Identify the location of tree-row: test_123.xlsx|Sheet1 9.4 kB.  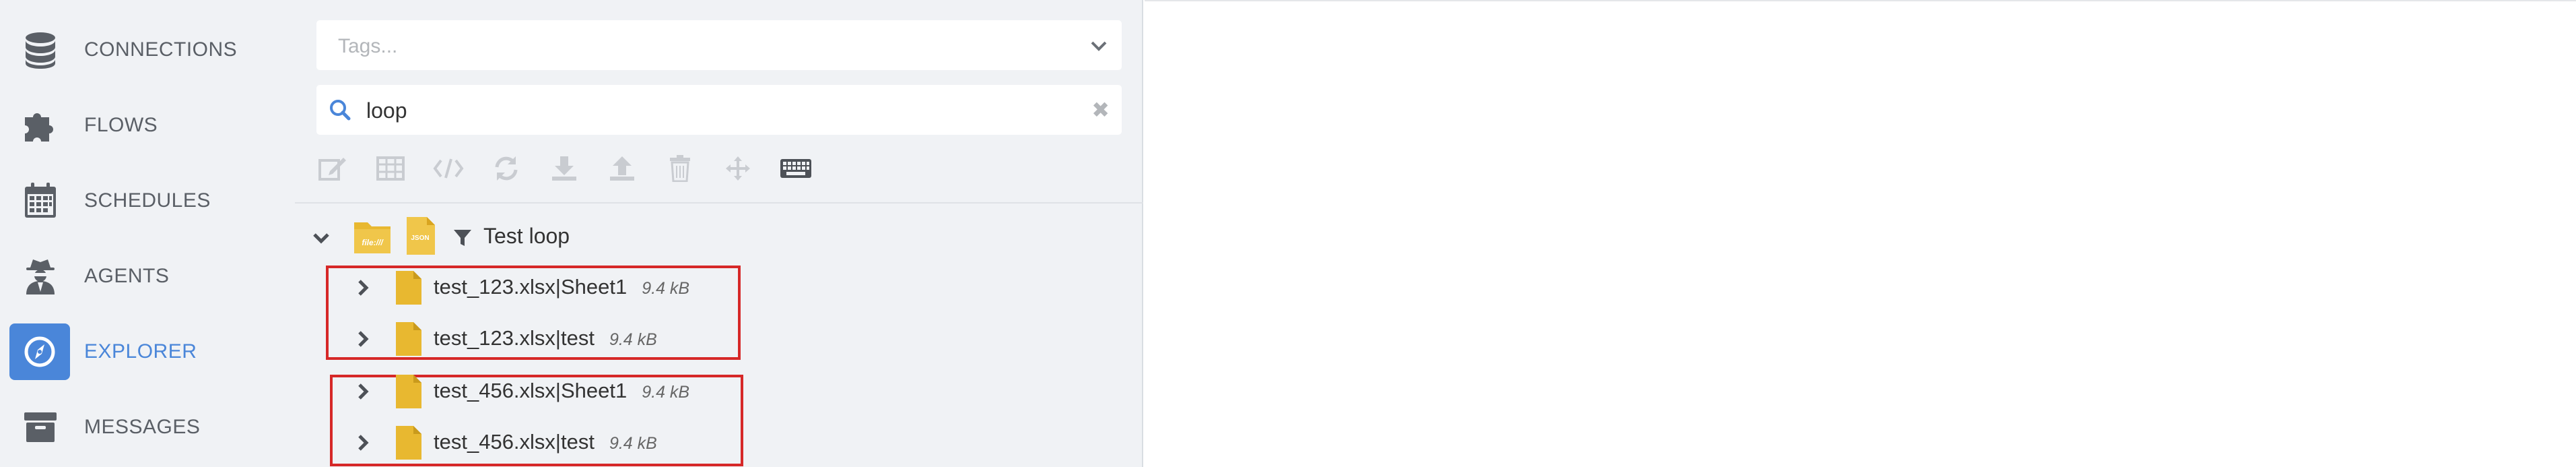
(719, 288).